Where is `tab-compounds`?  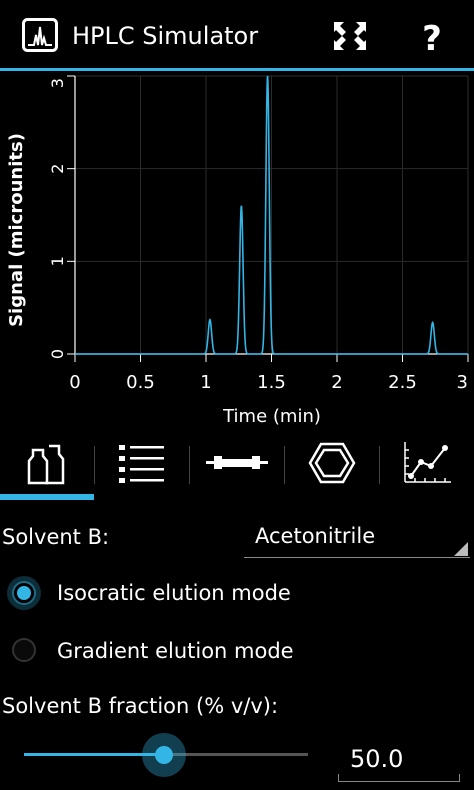
tab-compounds is located at coordinates (332, 464).